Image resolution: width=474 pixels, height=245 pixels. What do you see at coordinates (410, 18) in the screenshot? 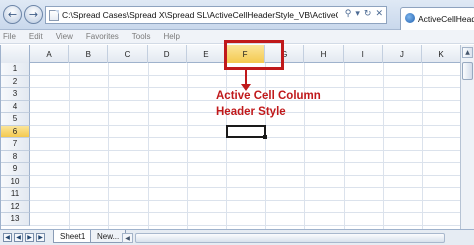
I see `ie-icon` at bounding box center [410, 18].